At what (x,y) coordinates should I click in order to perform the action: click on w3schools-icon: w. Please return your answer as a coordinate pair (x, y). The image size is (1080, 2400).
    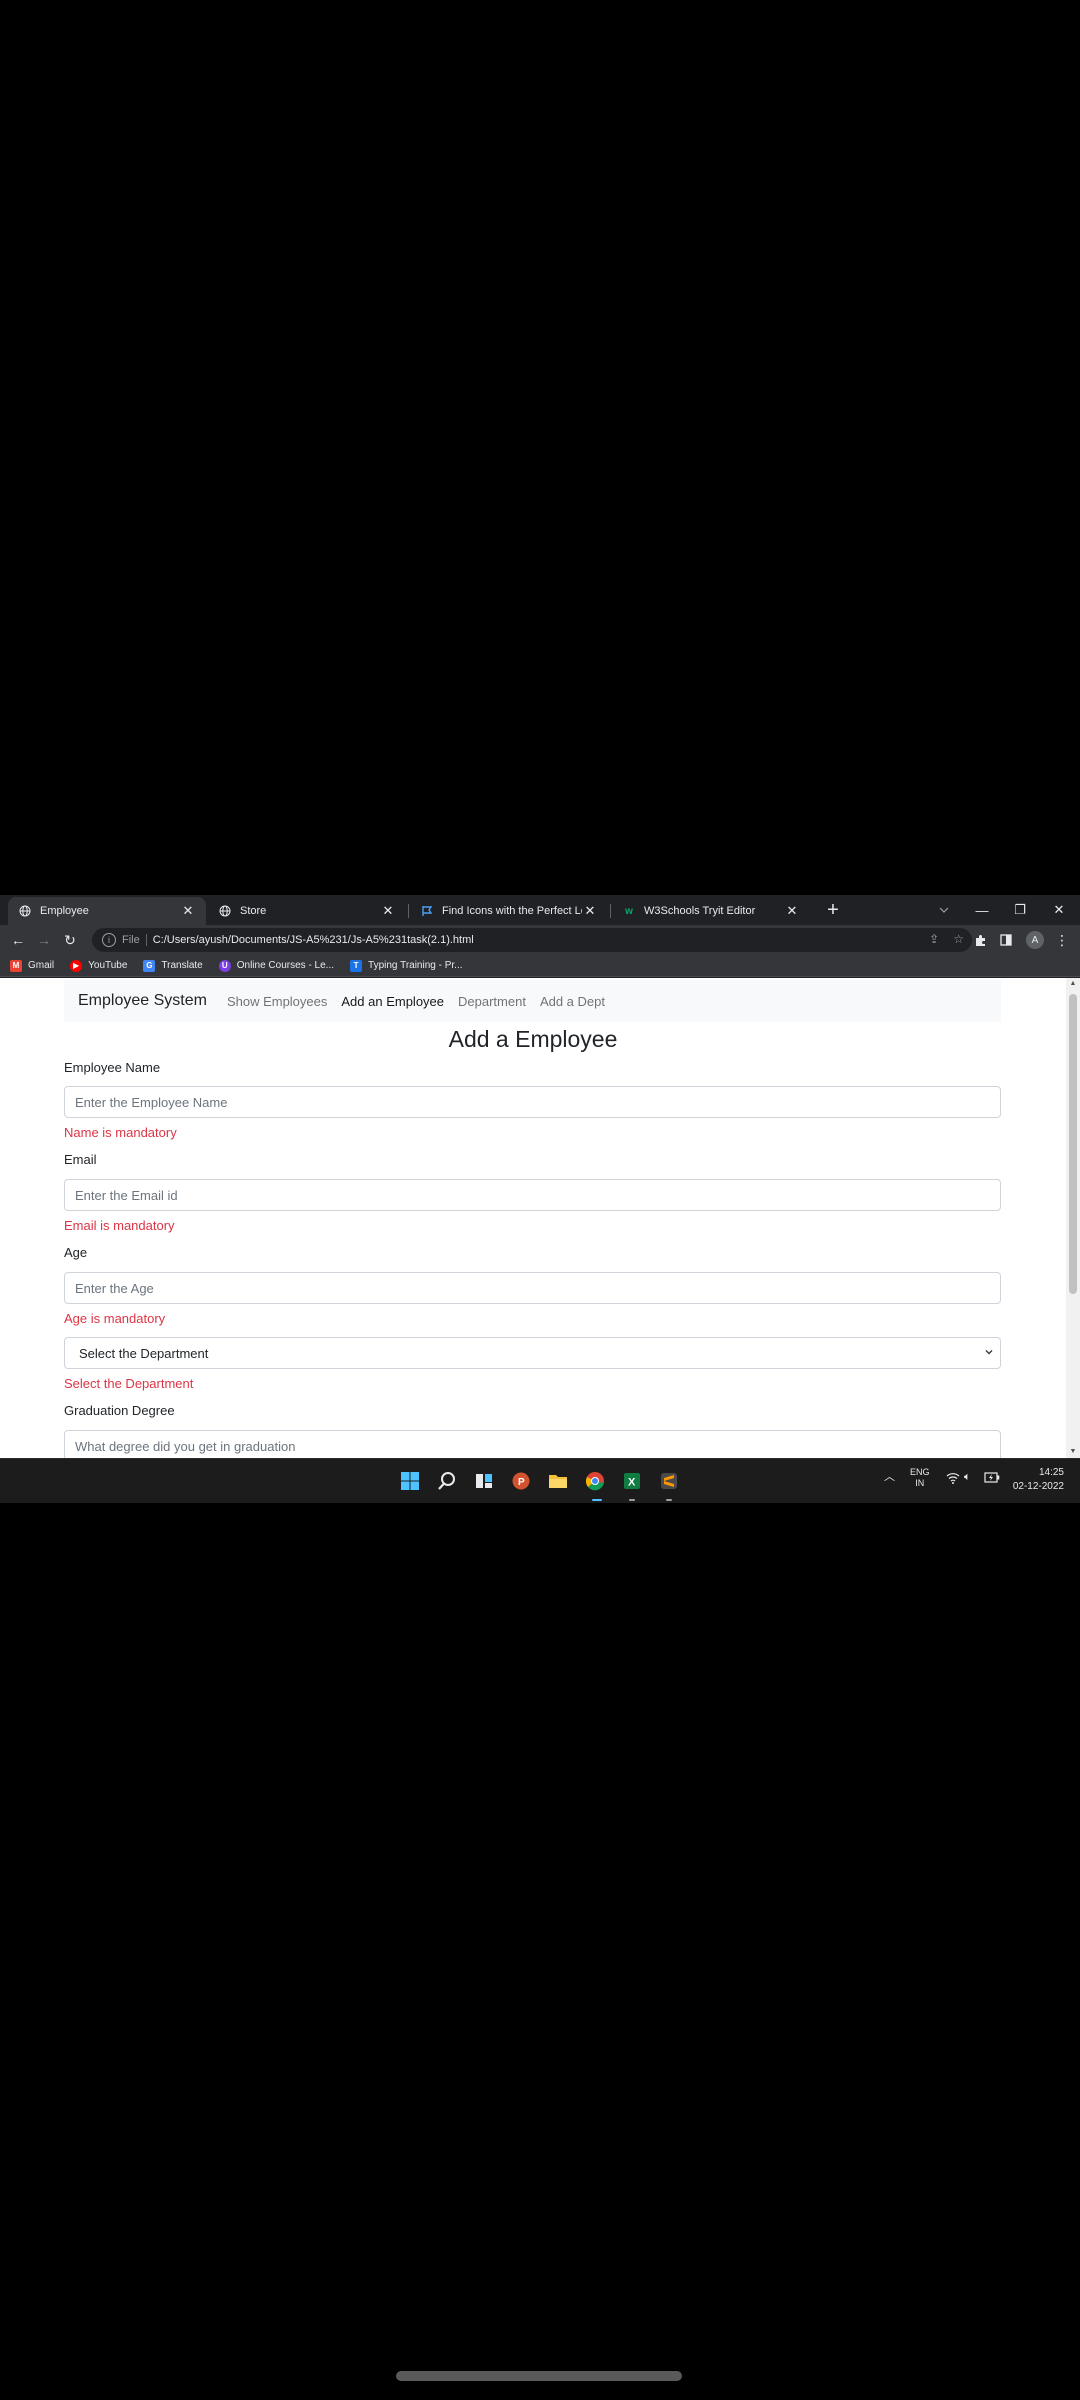
    Looking at the image, I should click on (629, 911).